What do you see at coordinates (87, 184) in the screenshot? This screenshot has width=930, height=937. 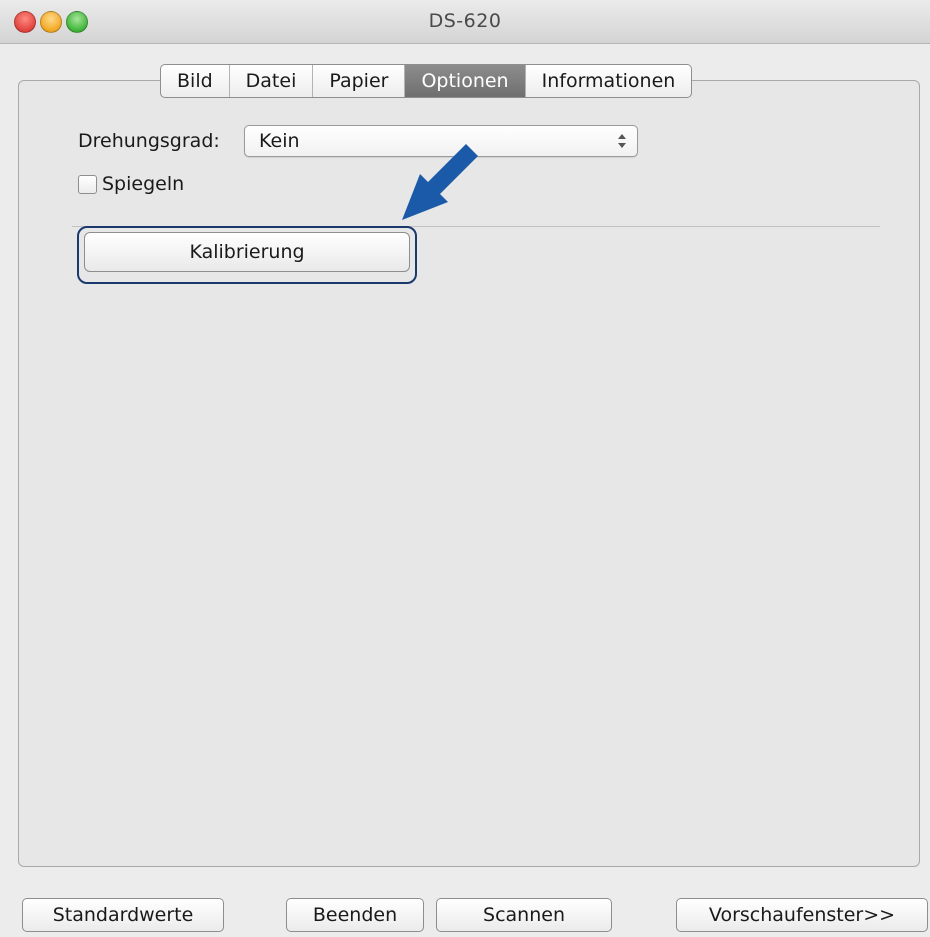 I see `mirror-checkbox` at bounding box center [87, 184].